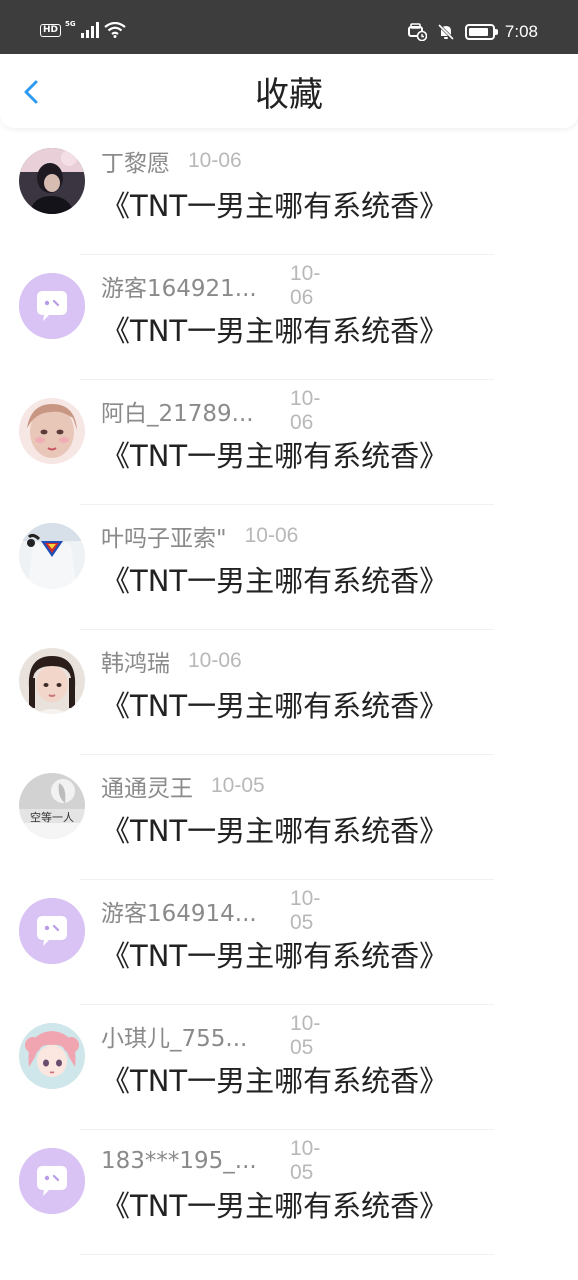 This screenshot has width=578, height=1280. I want to click on car-mode-icon, so click(417, 32).